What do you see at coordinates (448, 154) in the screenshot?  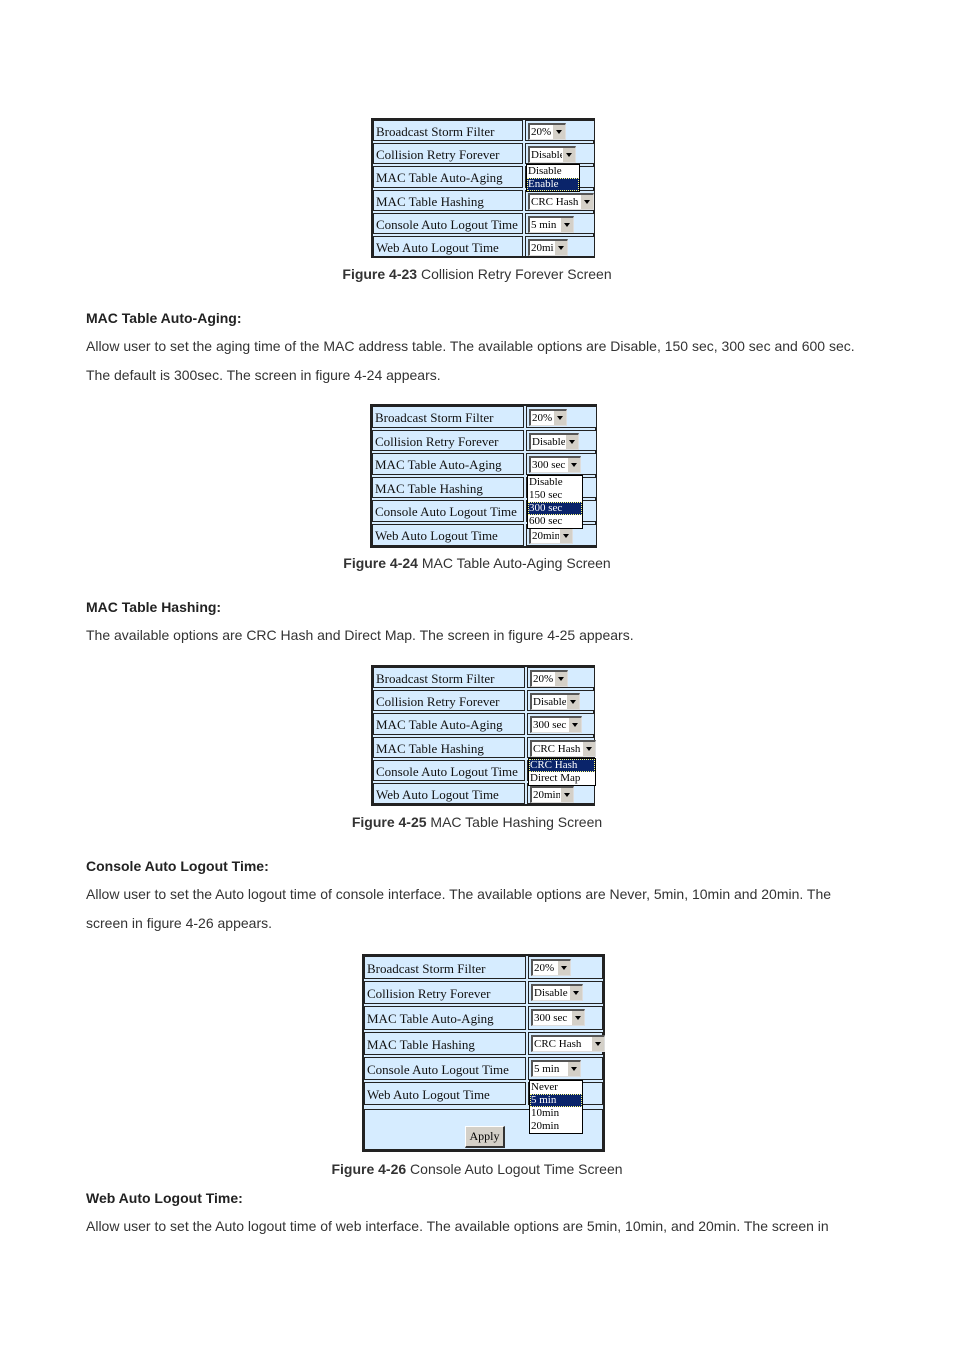 I see `setting-label: Collision Retry Forever` at bounding box center [448, 154].